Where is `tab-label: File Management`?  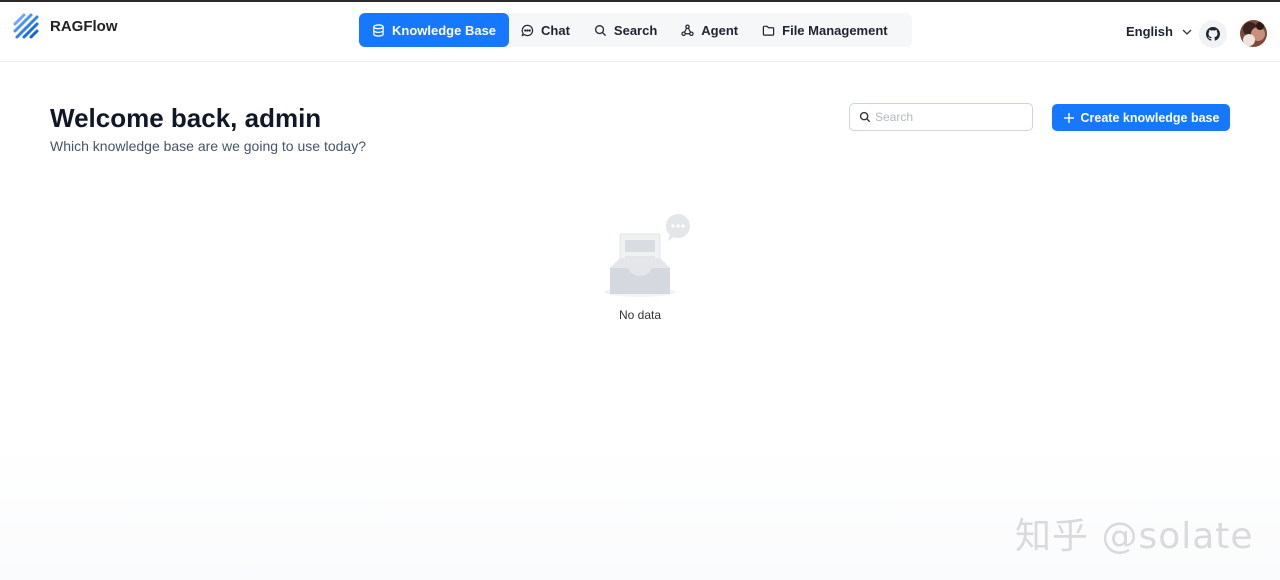 tab-label: File Management is located at coordinates (835, 30).